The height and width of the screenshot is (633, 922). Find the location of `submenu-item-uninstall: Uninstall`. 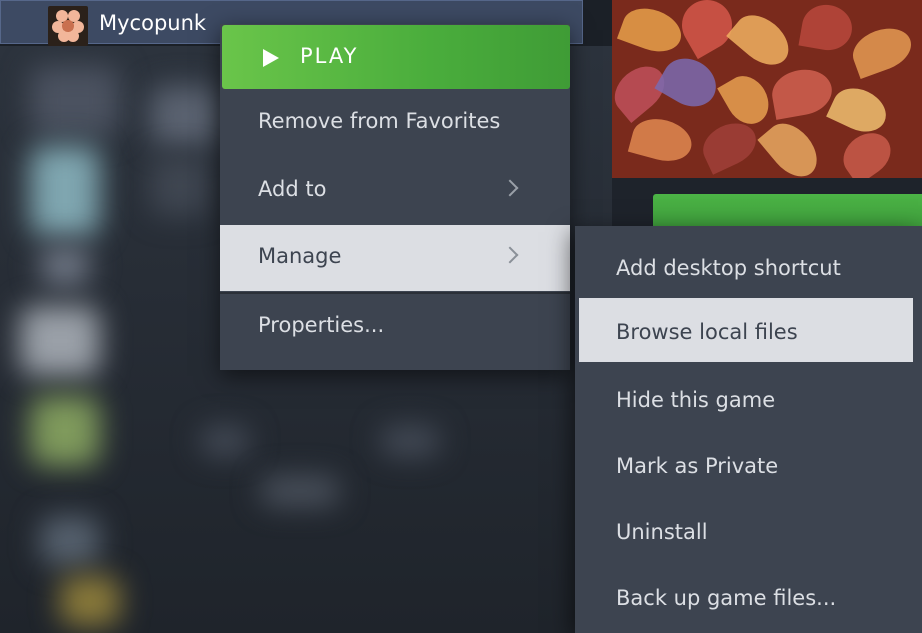

submenu-item-uninstall: Uninstall is located at coordinates (746, 530).